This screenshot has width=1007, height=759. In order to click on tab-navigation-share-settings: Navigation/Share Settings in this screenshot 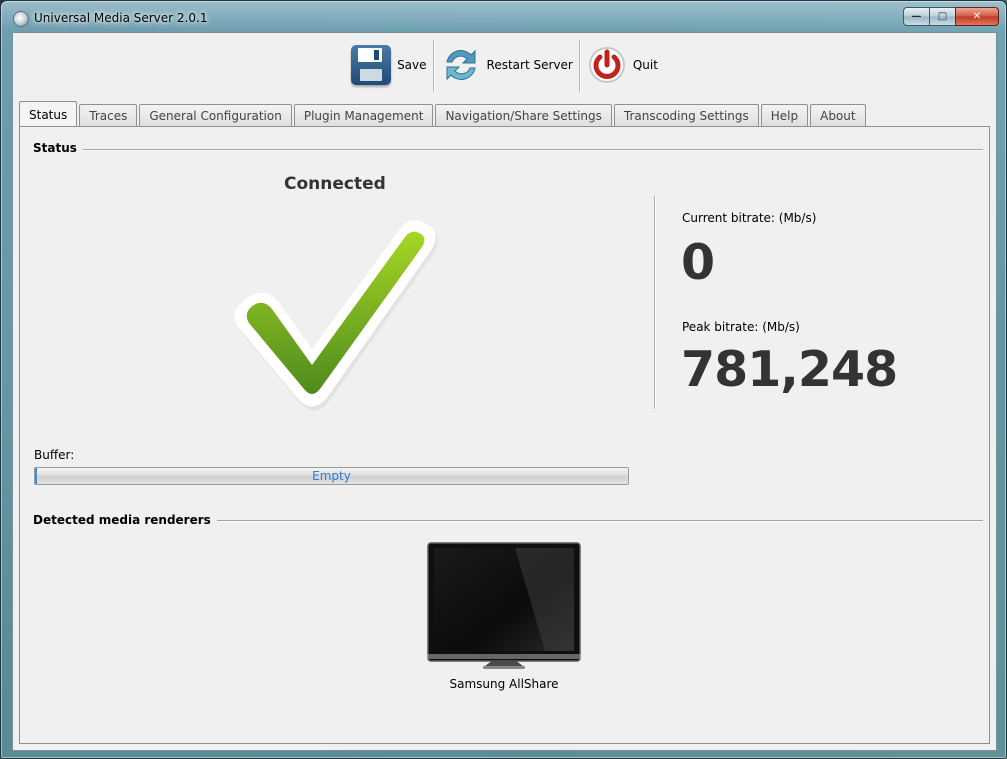, I will do `click(523, 115)`.